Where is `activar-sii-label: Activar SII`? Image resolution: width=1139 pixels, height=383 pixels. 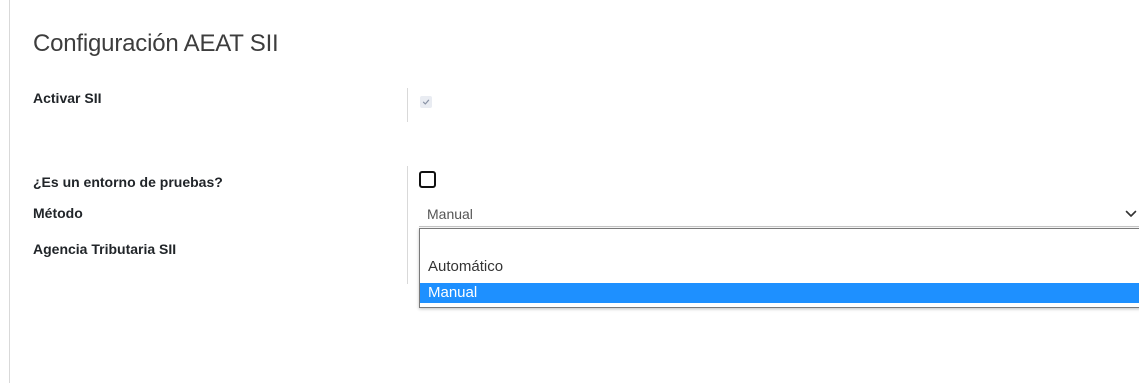
activar-sii-label: Activar SII is located at coordinates (67, 98).